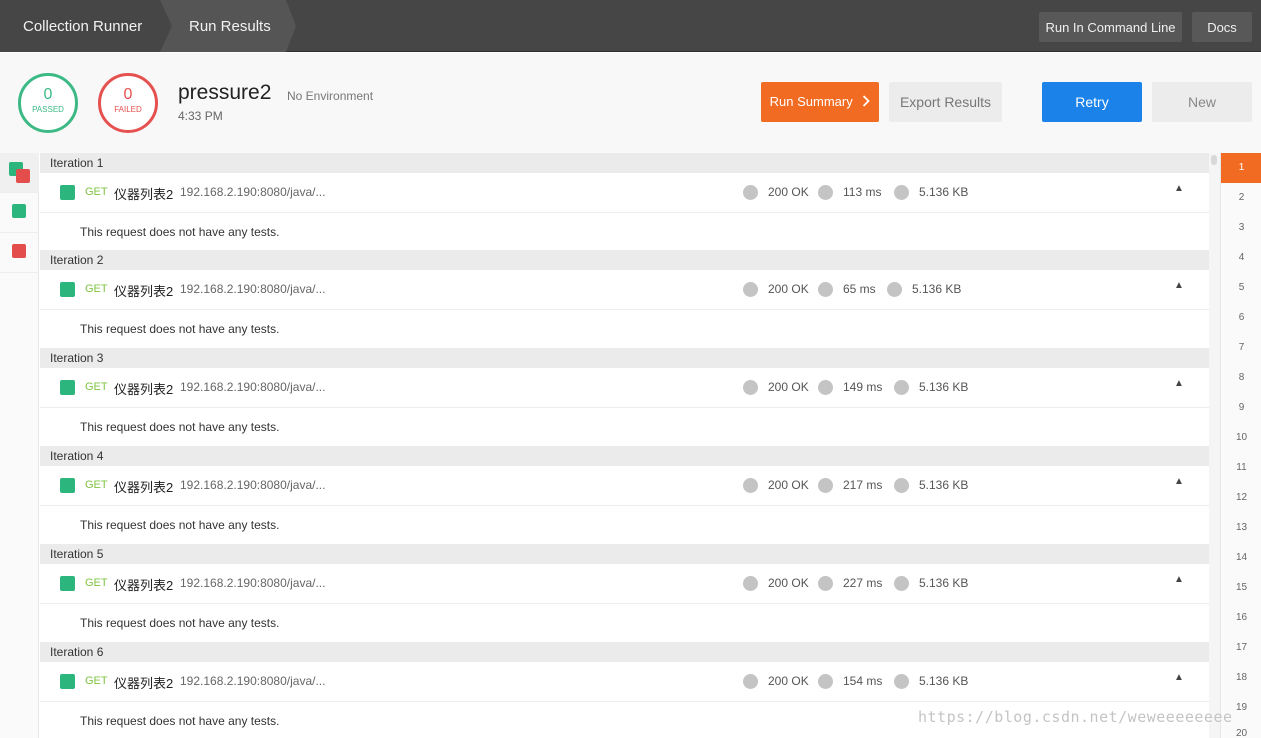  What do you see at coordinates (1241, 498) in the screenshot?
I see `iteration-index-item: 12` at bounding box center [1241, 498].